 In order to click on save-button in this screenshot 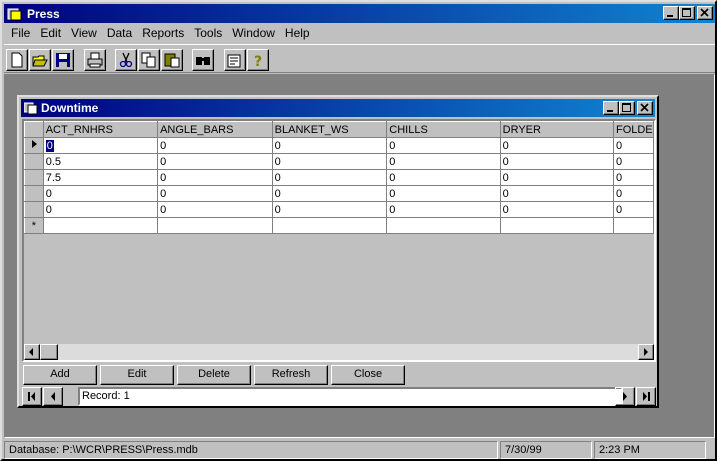, I will do `click(63, 60)`.